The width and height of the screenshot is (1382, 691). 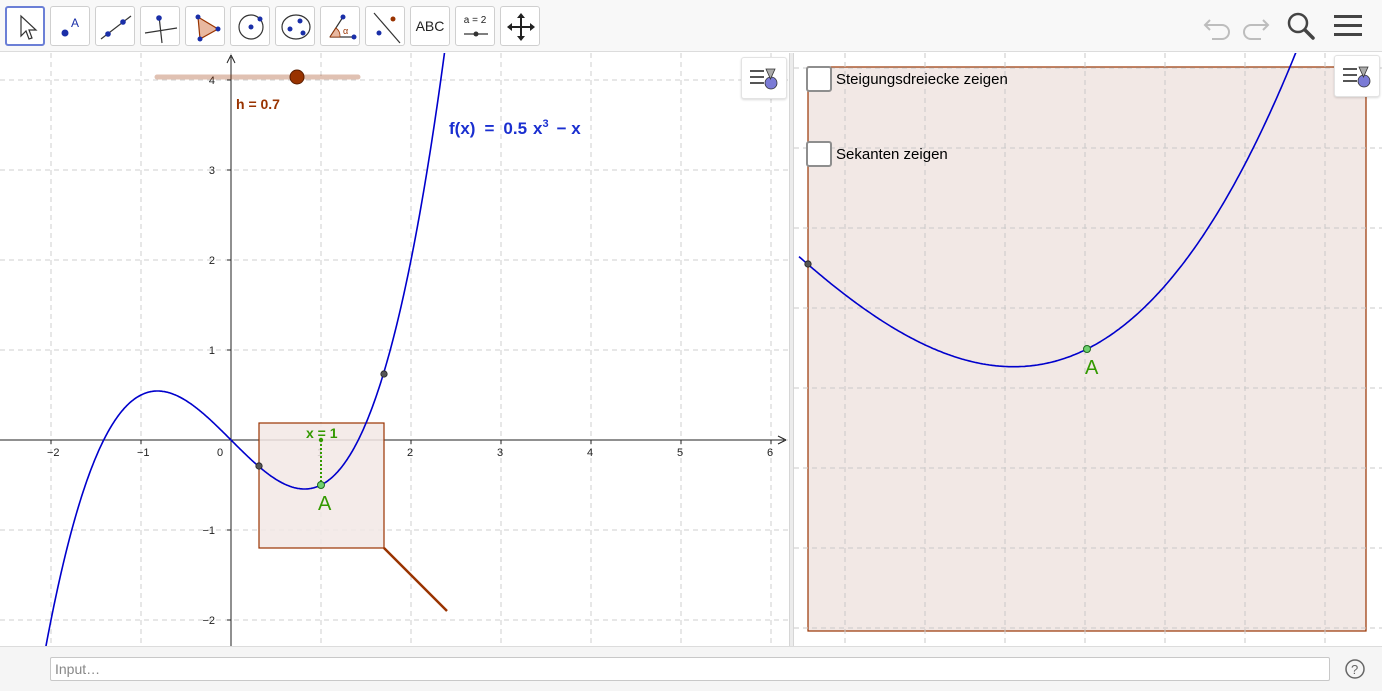 I want to click on menu-icon, so click(x=1348, y=25).